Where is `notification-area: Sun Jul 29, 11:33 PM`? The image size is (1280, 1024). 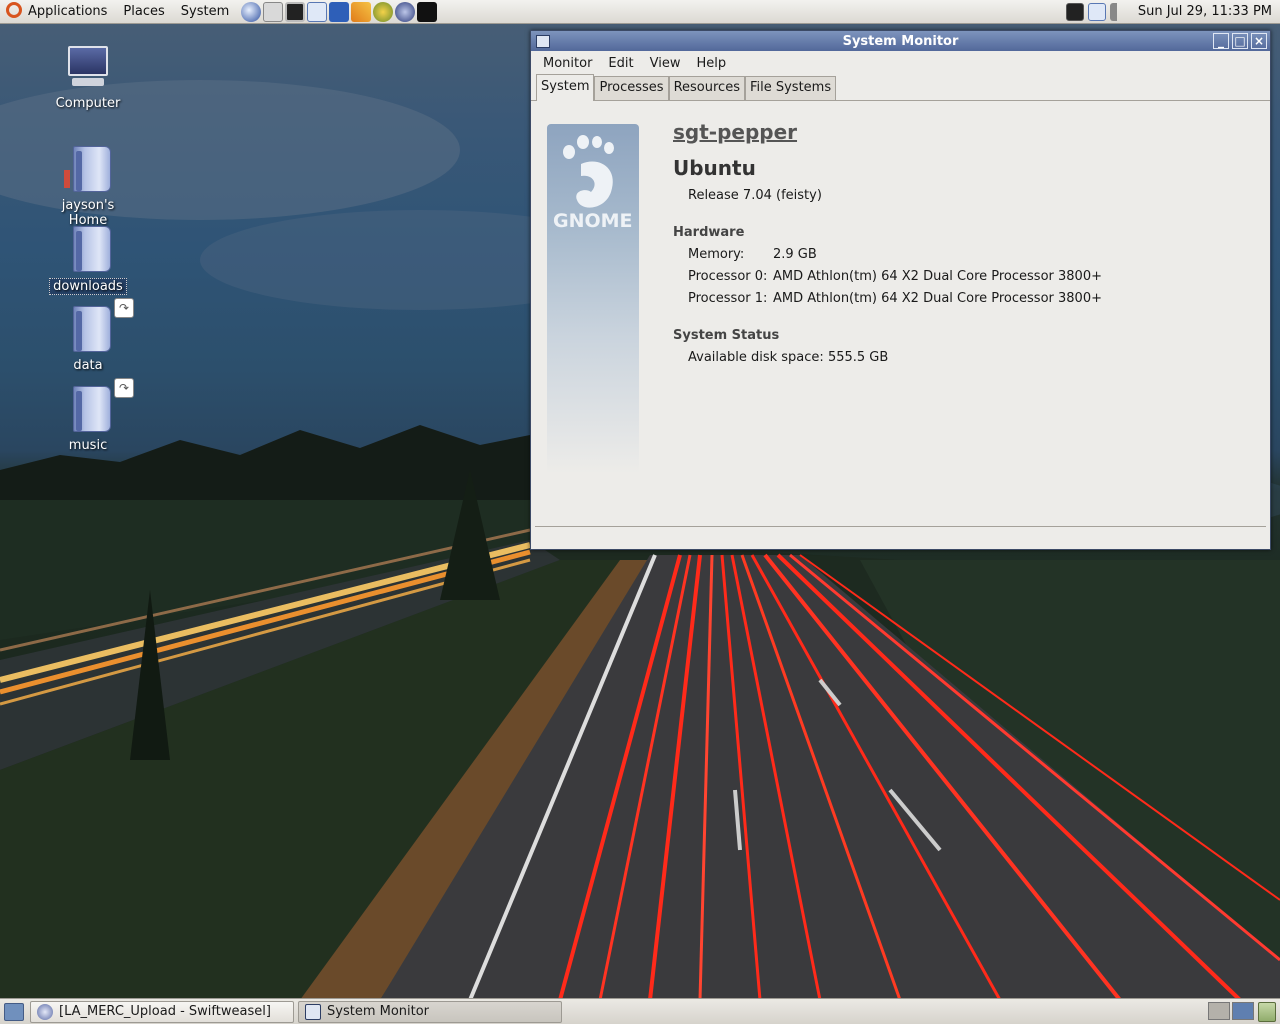
notification-area: Sun Jul 29, 11:33 PM is located at coordinates (1172, 11).